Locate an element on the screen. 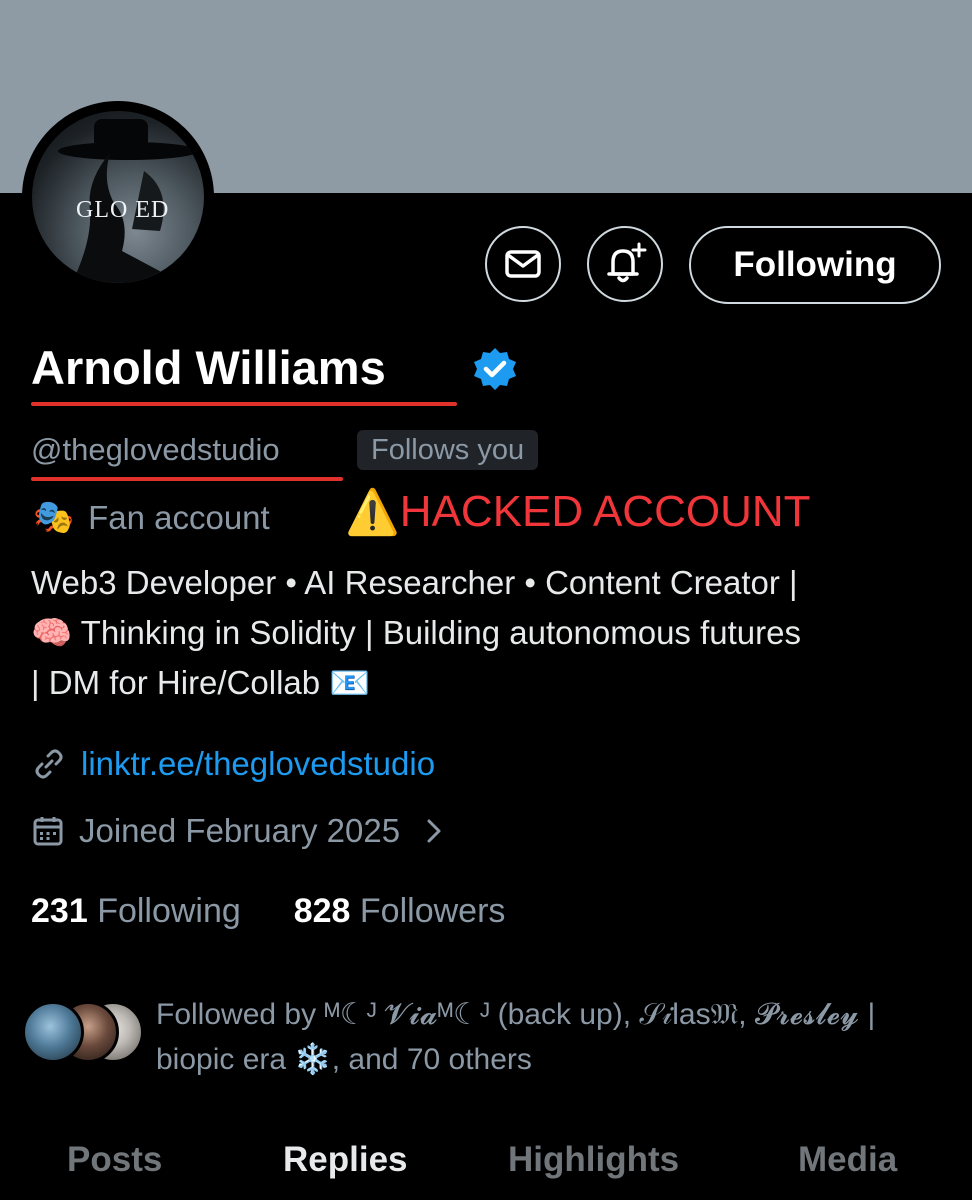  notify-button is located at coordinates (625, 264).